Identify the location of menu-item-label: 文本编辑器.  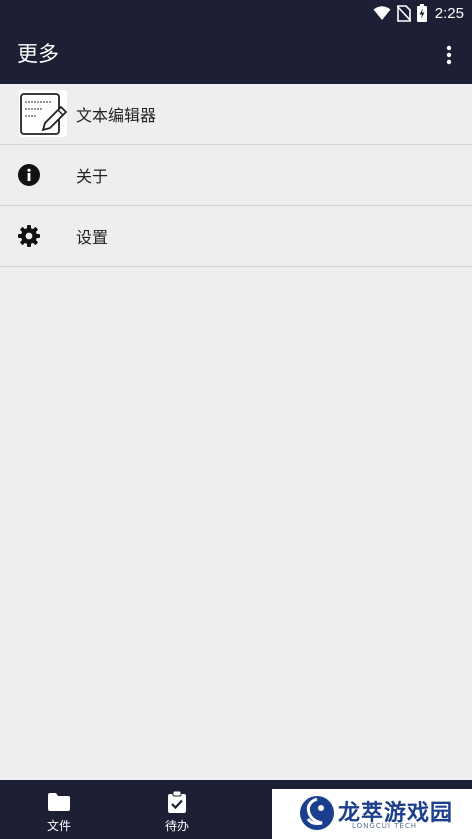
(116, 115).